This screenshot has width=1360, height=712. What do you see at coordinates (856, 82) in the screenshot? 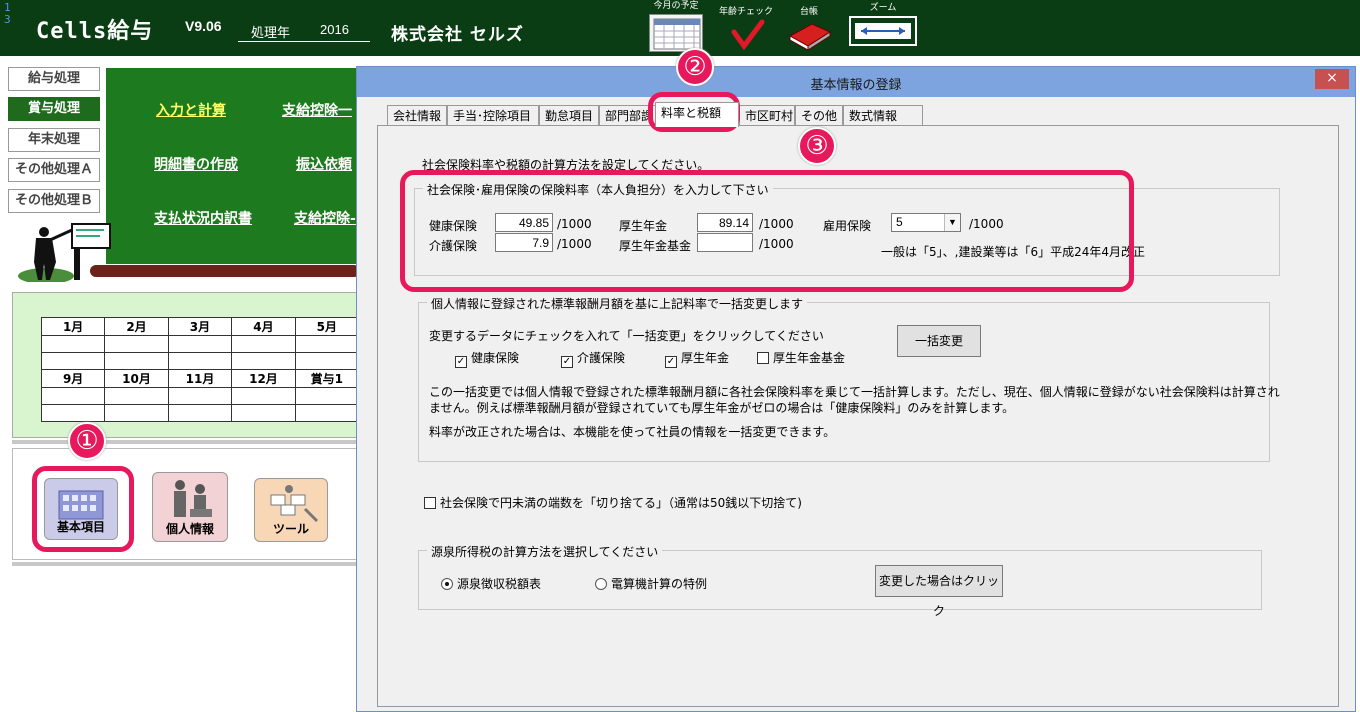
I see `dialog-titlebar: 基本情報の登録 ×` at bounding box center [856, 82].